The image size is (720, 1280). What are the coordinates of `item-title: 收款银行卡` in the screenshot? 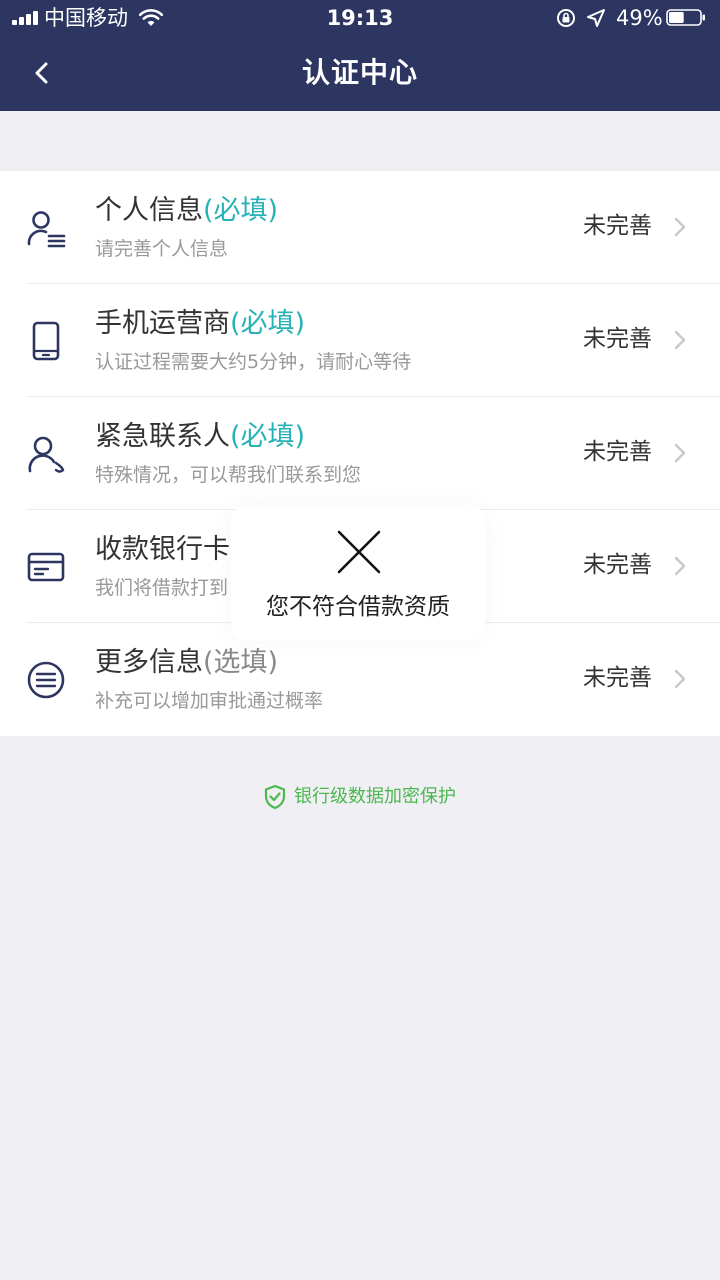 It's located at (162, 549).